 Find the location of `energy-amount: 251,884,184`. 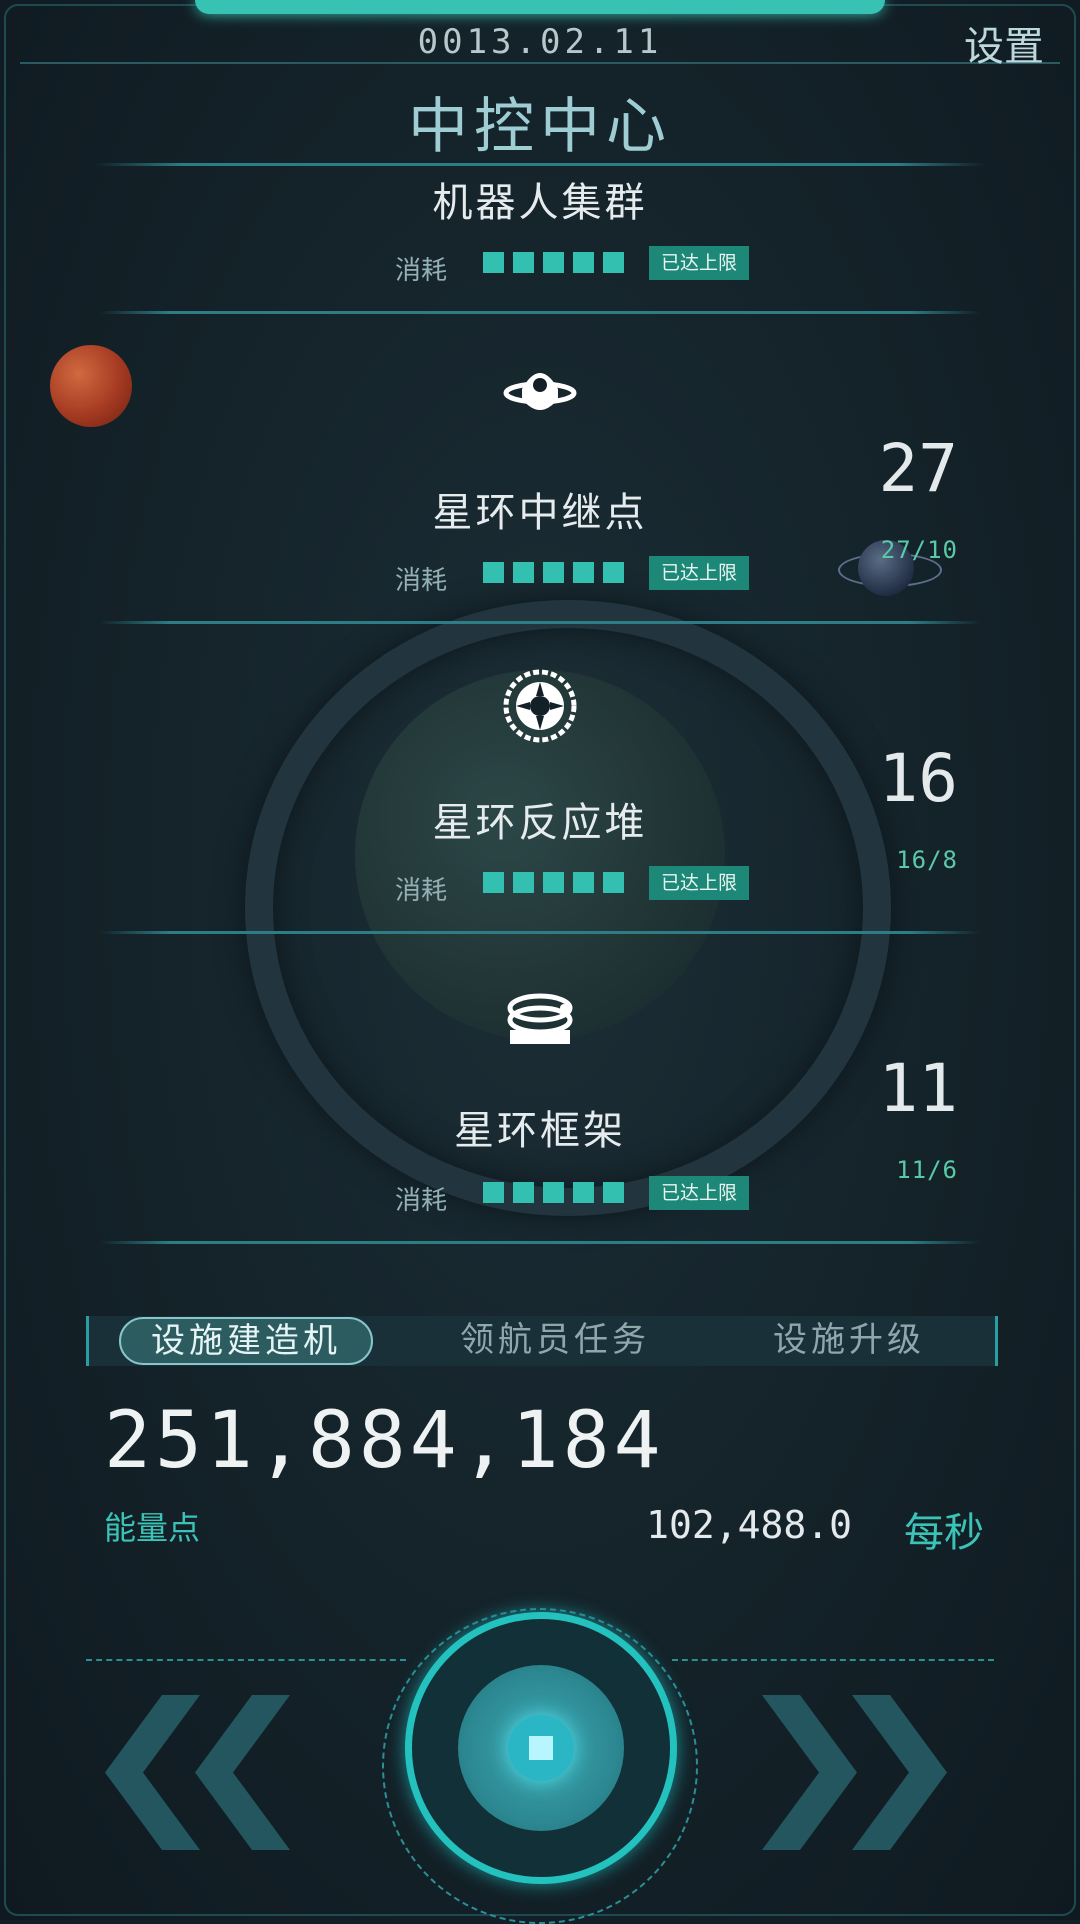

energy-amount: 251,884,184 is located at coordinates (384, 1441).